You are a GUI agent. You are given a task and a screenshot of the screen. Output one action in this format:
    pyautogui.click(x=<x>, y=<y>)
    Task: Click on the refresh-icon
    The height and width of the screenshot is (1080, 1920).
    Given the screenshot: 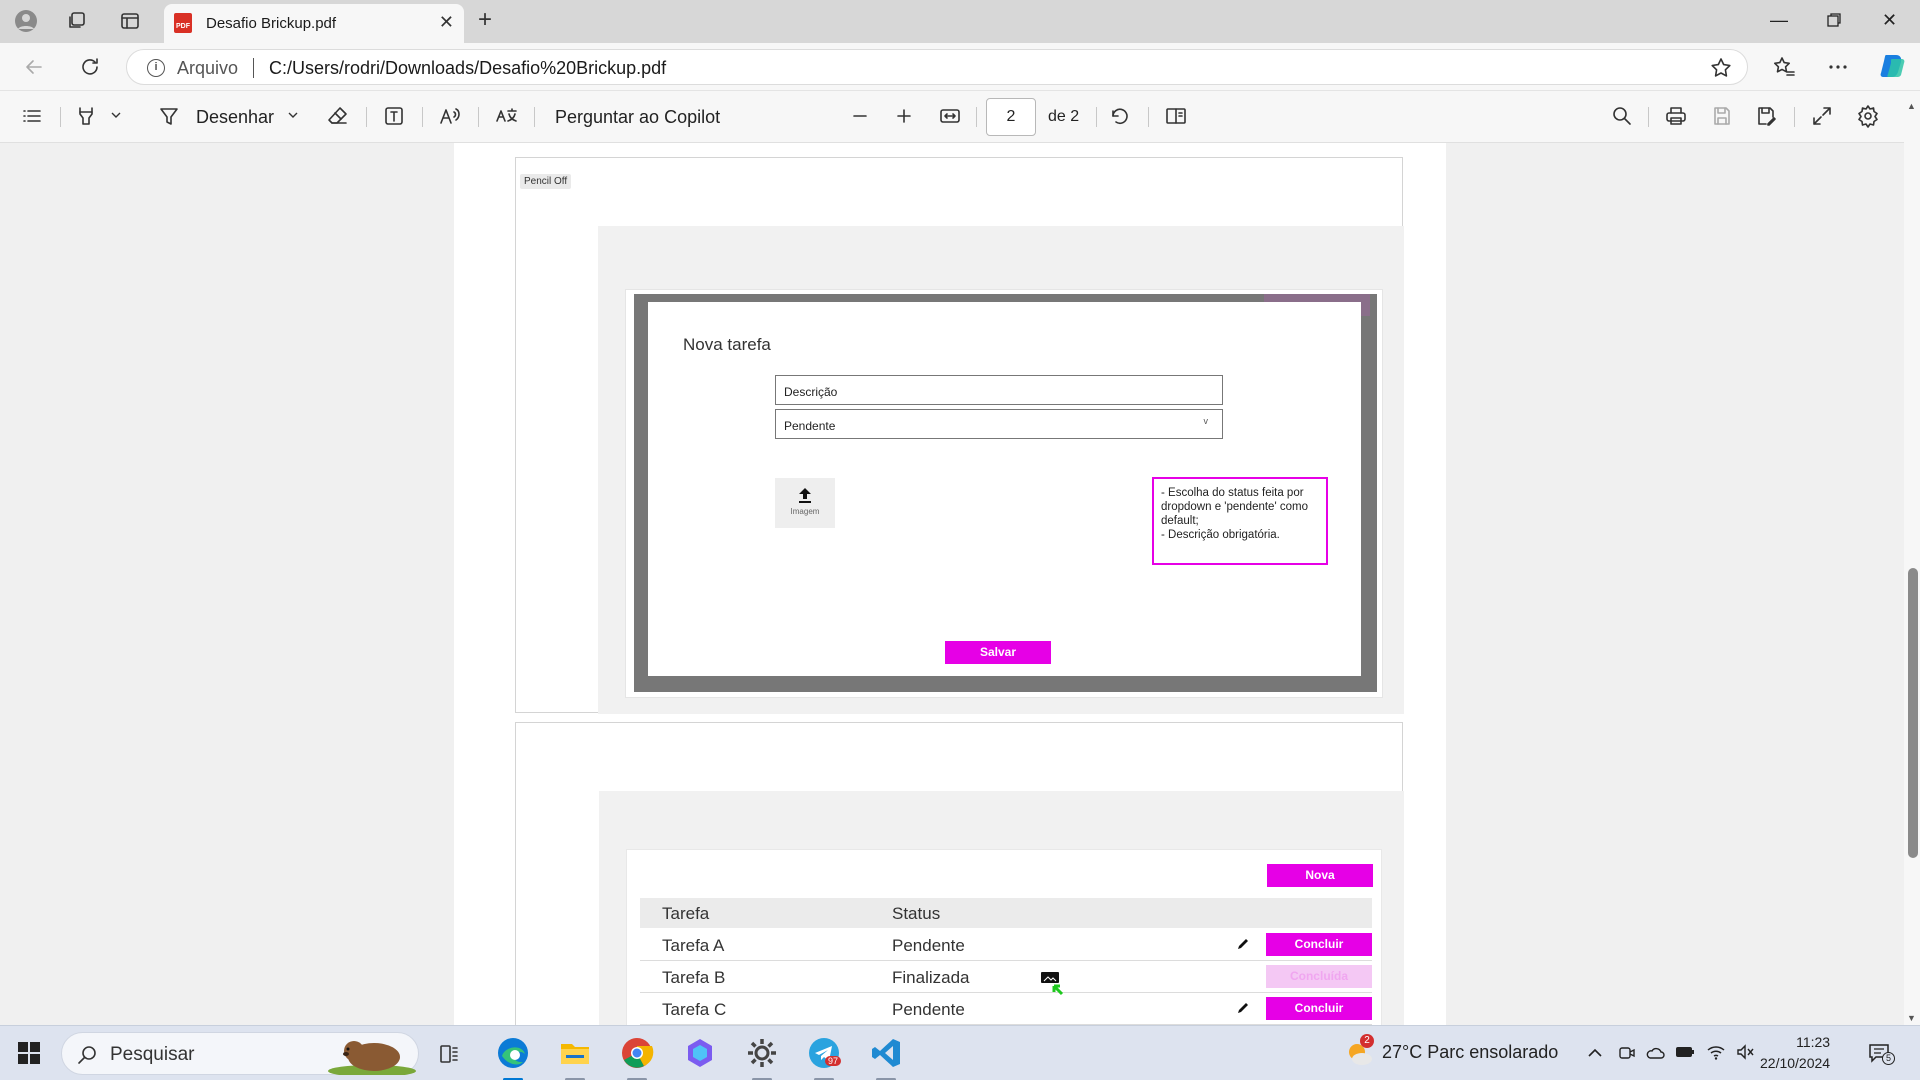 What is the action you would take?
    pyautogui.click(x=90, y=67)
    